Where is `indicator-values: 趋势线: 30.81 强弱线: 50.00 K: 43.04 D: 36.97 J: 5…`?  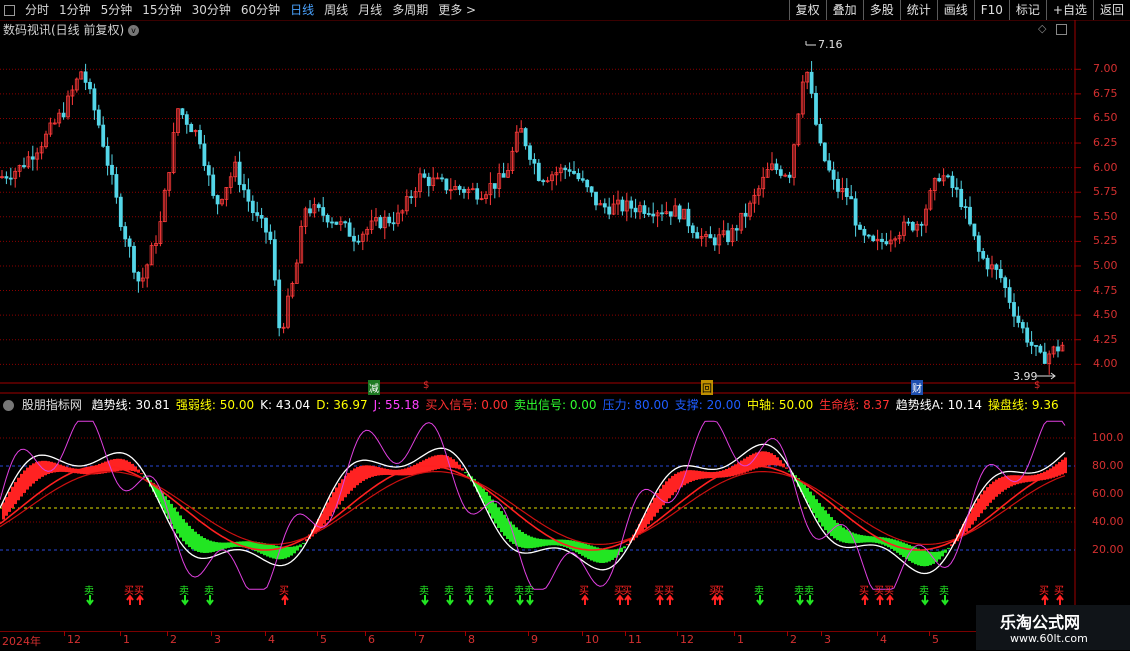 indicator-values: 趋势线: 30.81 强弱线: 50.00 K: 43.04 D: 36.97 J: 5… is located at coordinates (578, 405).